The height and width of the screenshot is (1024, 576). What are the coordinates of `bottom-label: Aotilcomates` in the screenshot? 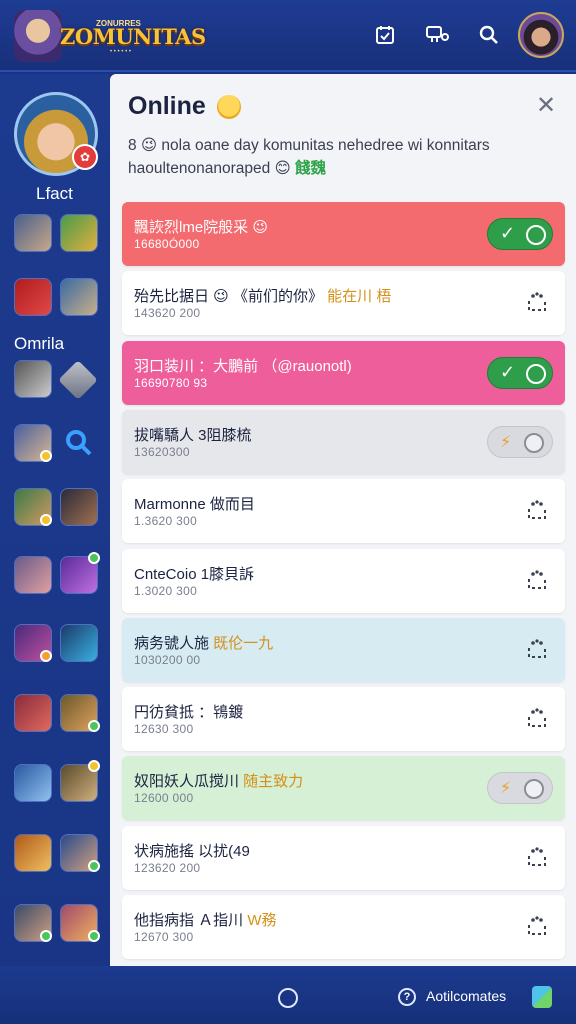 It's located at (466, 996).